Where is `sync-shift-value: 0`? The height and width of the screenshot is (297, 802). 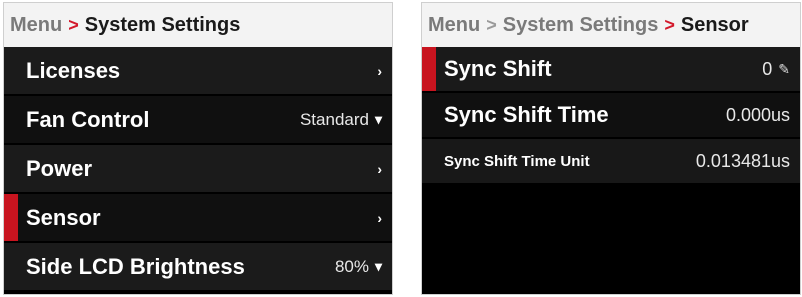
sync-shift-value: 0 is located at coordinates (767, 68).